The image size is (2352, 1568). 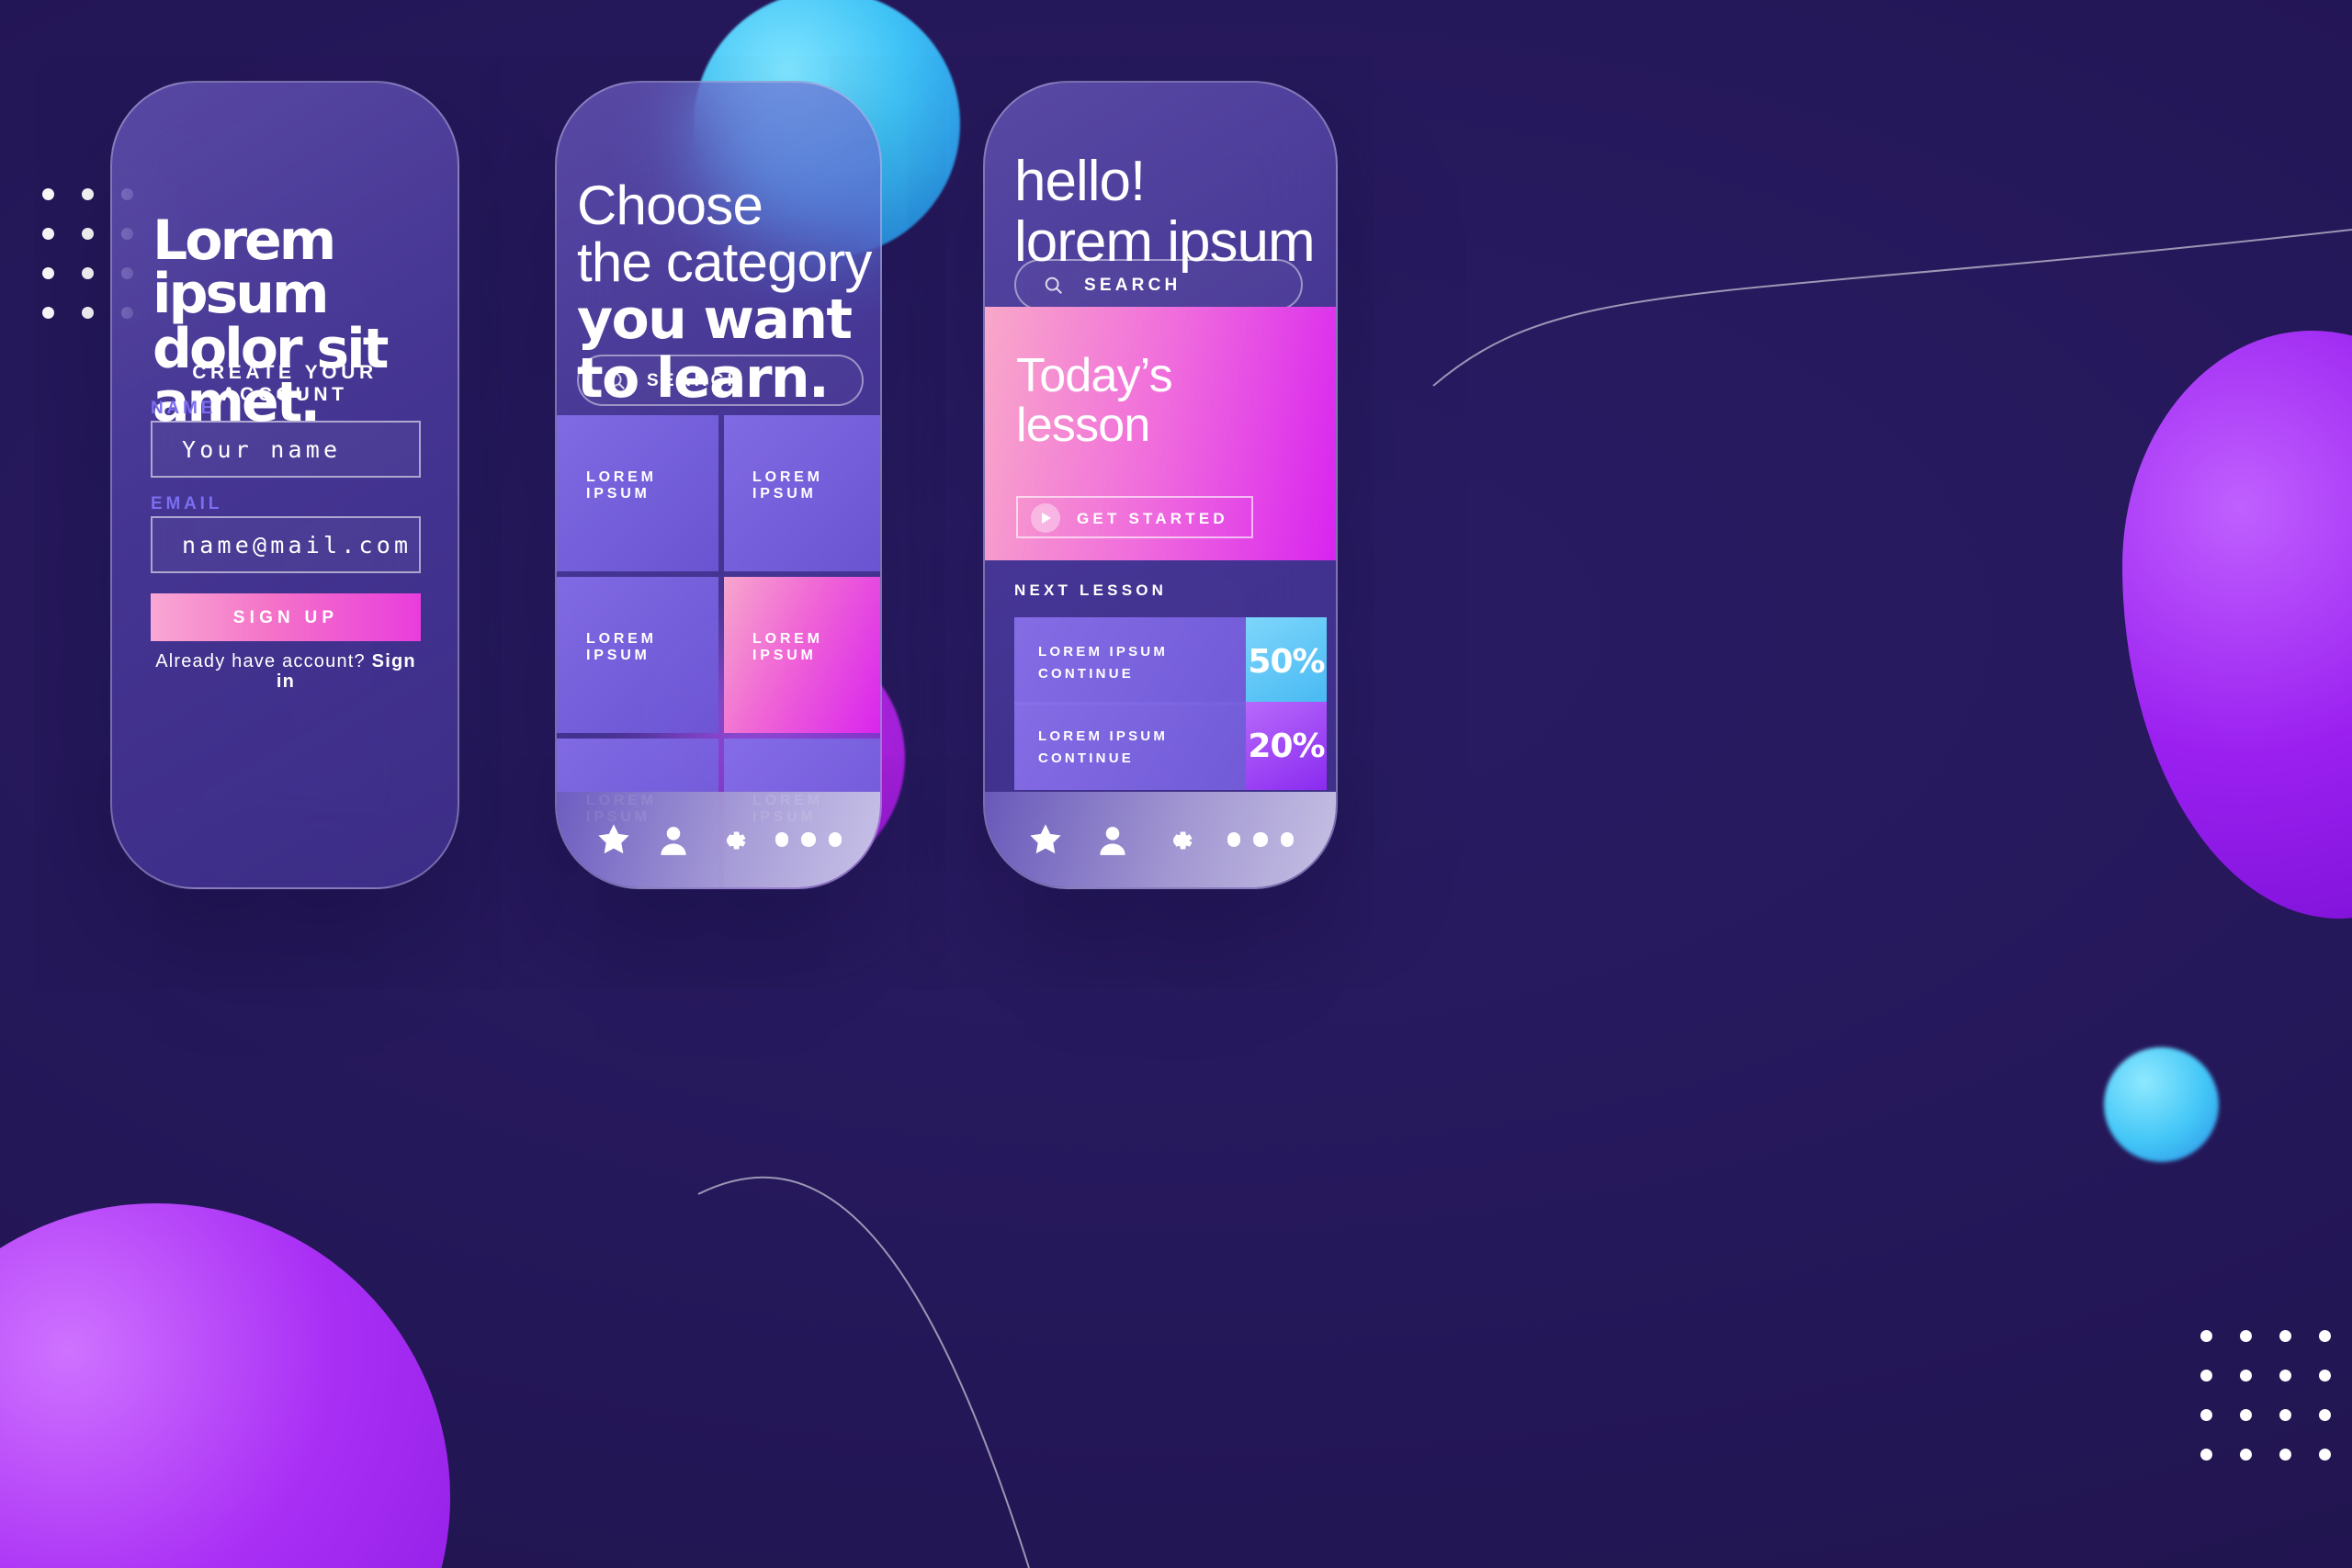 I want to click on lesson-row: LOREM IPSUM CONTINUE 20%, so click(x=1171, y=746).